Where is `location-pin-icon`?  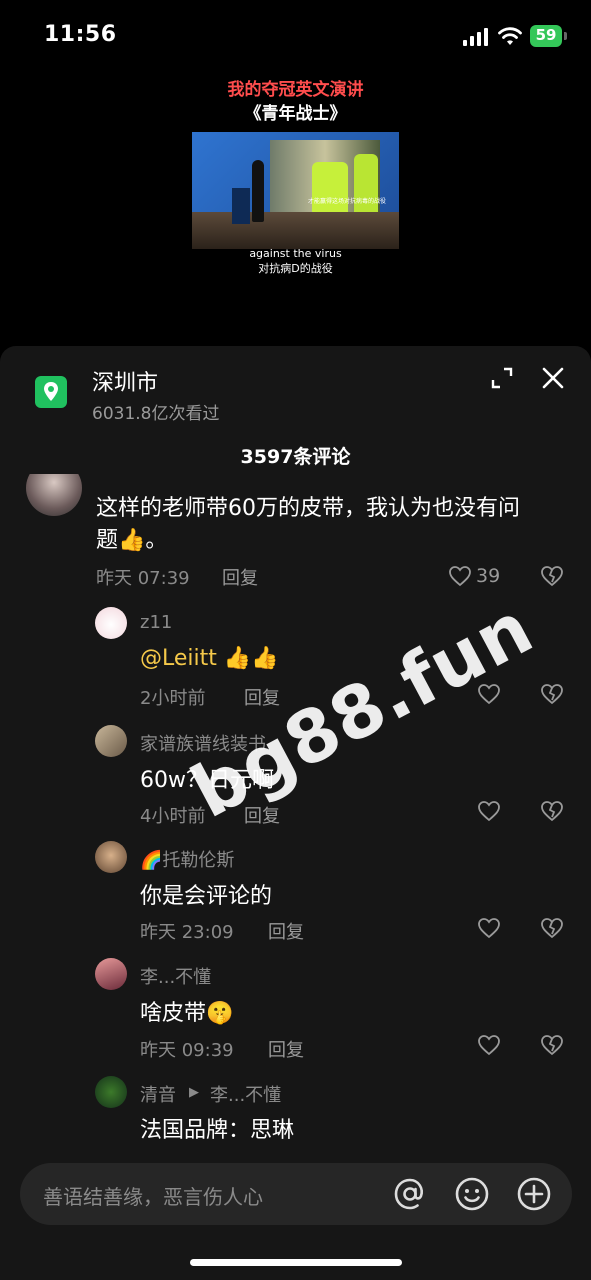
location-pin-icon is located at coordinates (51, 392).